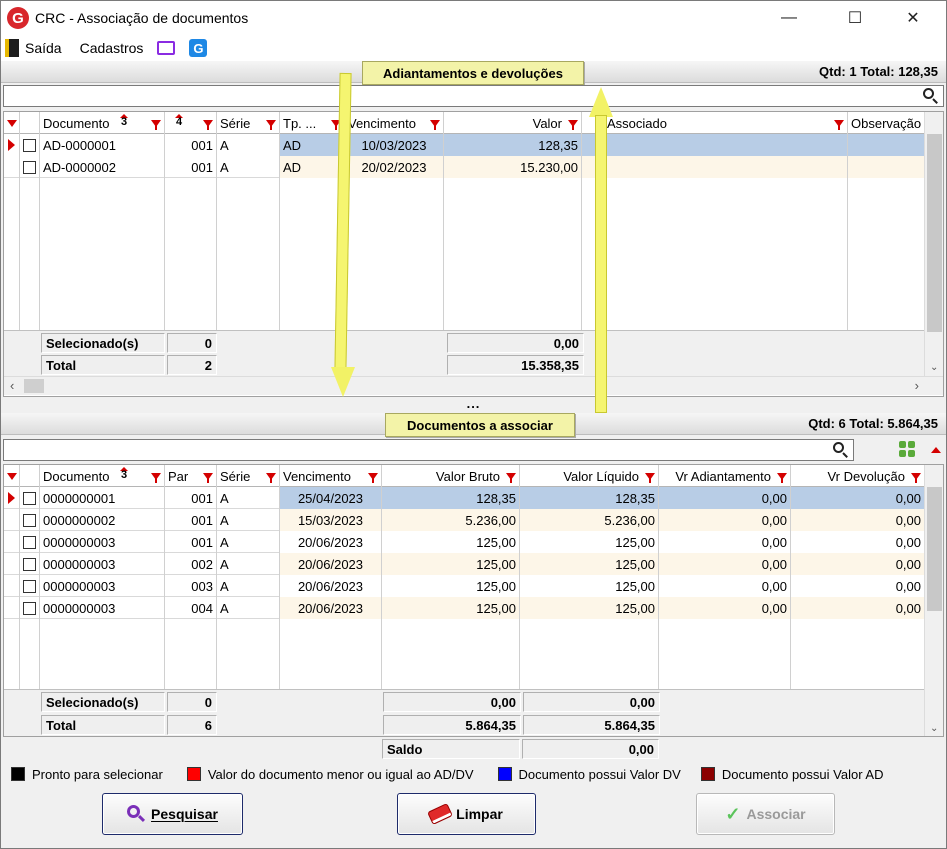 The width and height of the screenshot is (947, 849). What do you see at coordinates (12, 385) in the screenshot?
I see `scroll-left-icon: ‹` at bounding box center [12, 385].